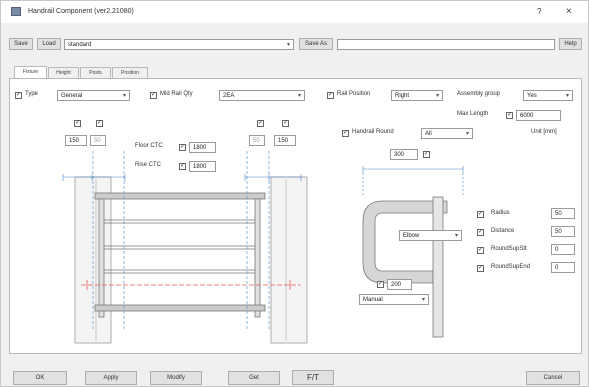 This screenshot has height=388, width=589. Describe the element at coordinates (373, 300) in the screenshot. I see `manual-value: Manual` at that location.